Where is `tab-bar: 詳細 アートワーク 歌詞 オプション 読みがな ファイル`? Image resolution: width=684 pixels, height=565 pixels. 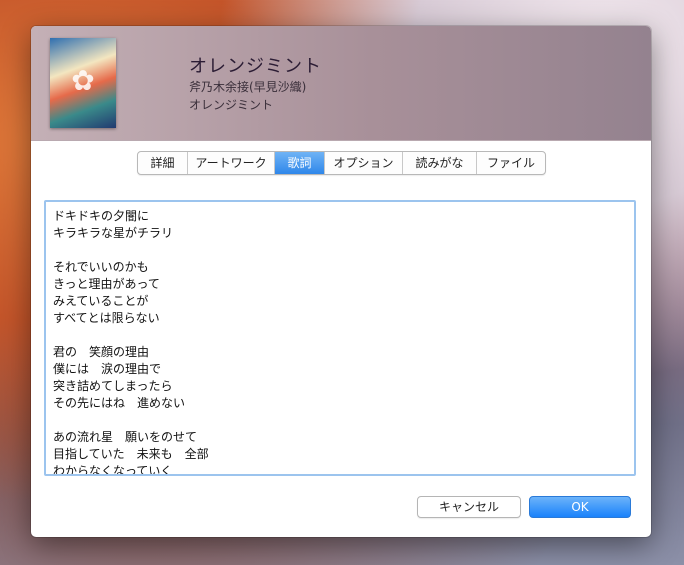 tab-bar: 詳細 アートワーク 歌詞 オプション 読みがな ファイル is located at coordinates (341, 163).